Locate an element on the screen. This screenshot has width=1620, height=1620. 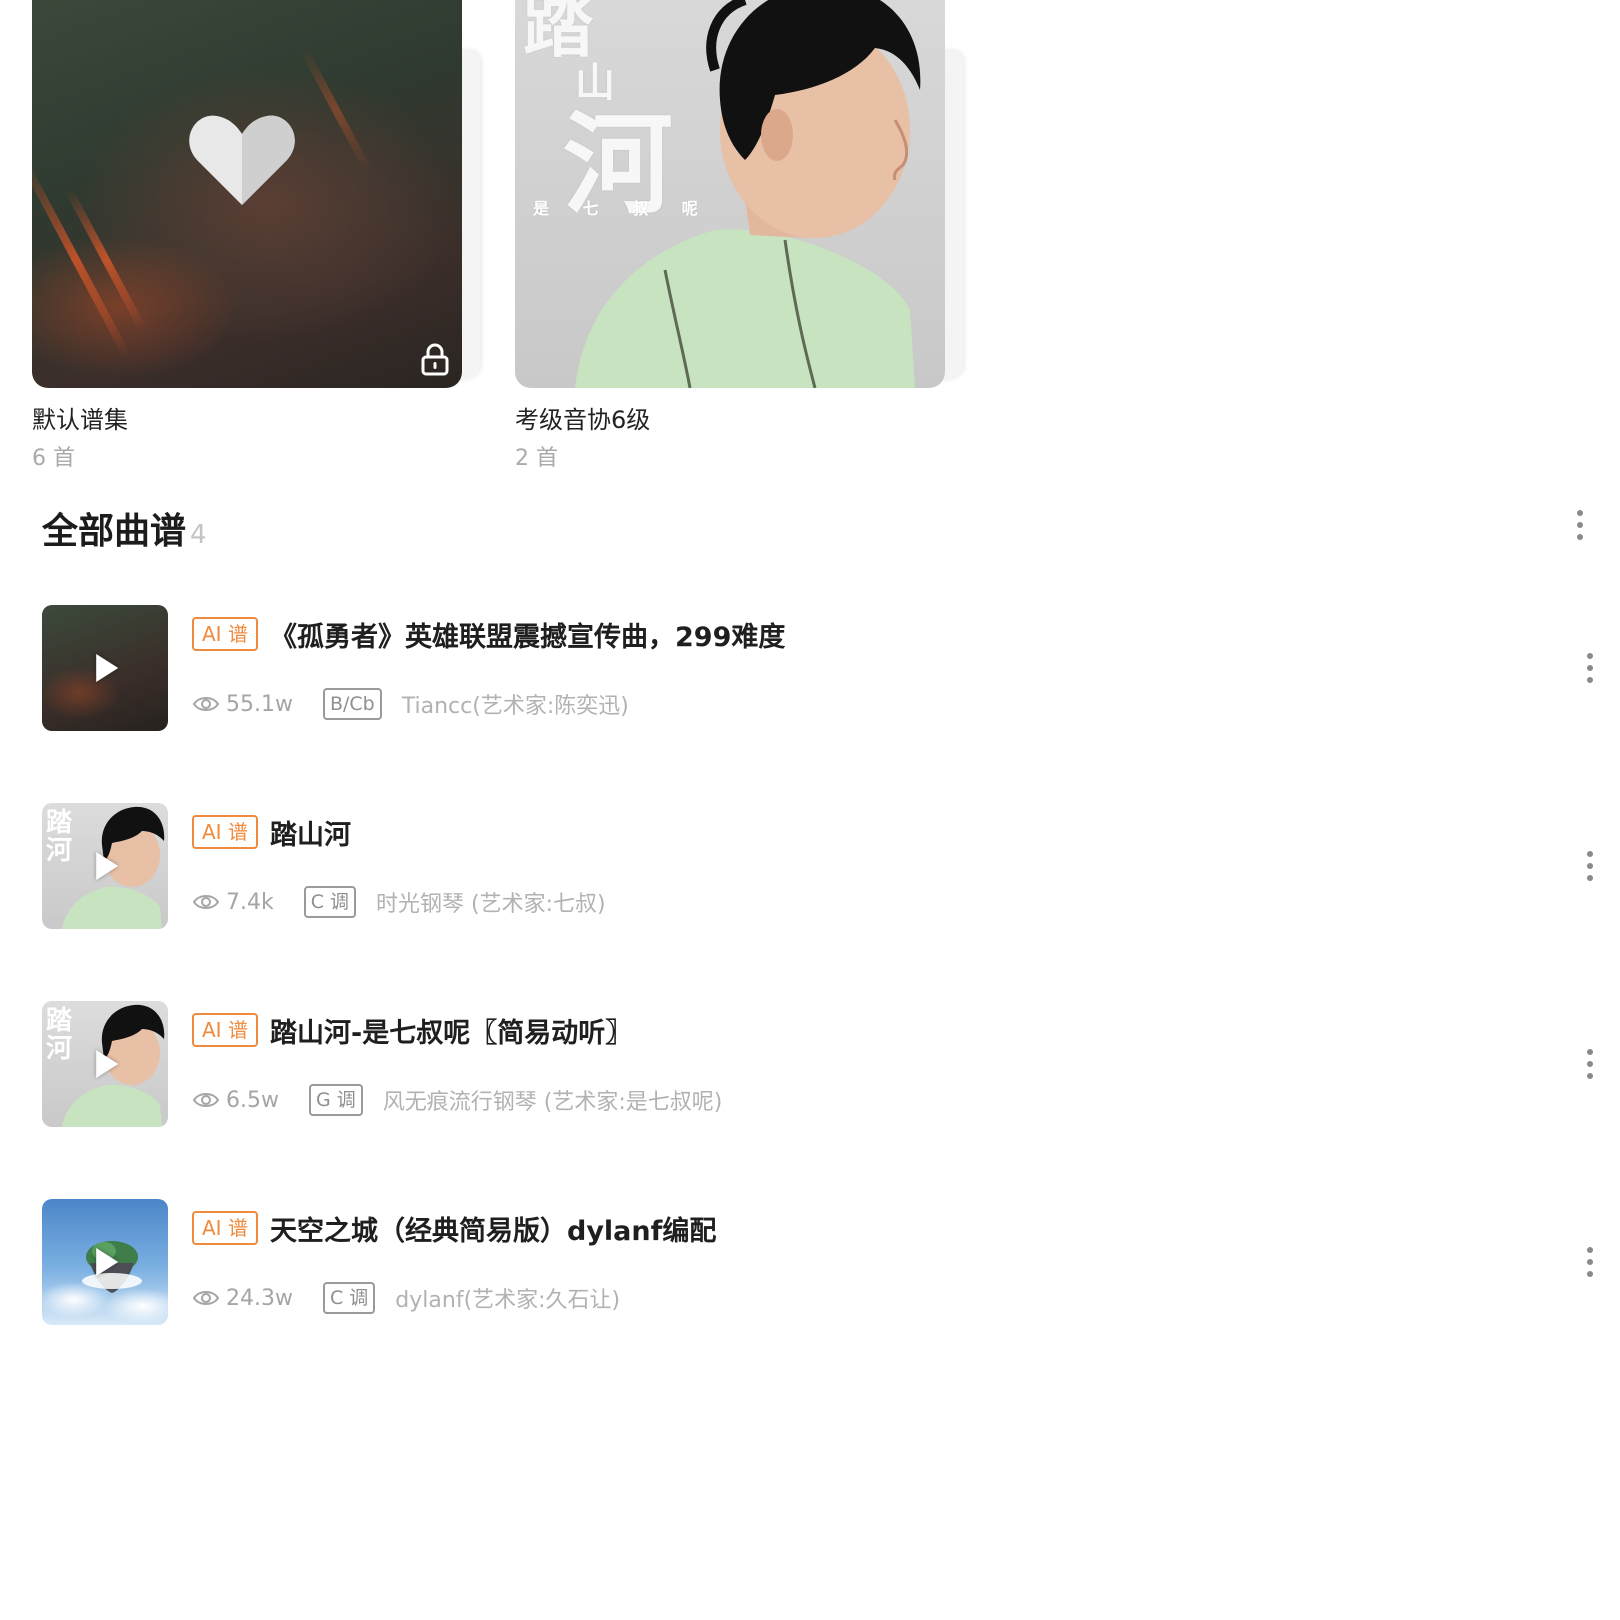
section-title: 全部曲谱 4 is located at coordinates (124, 528).